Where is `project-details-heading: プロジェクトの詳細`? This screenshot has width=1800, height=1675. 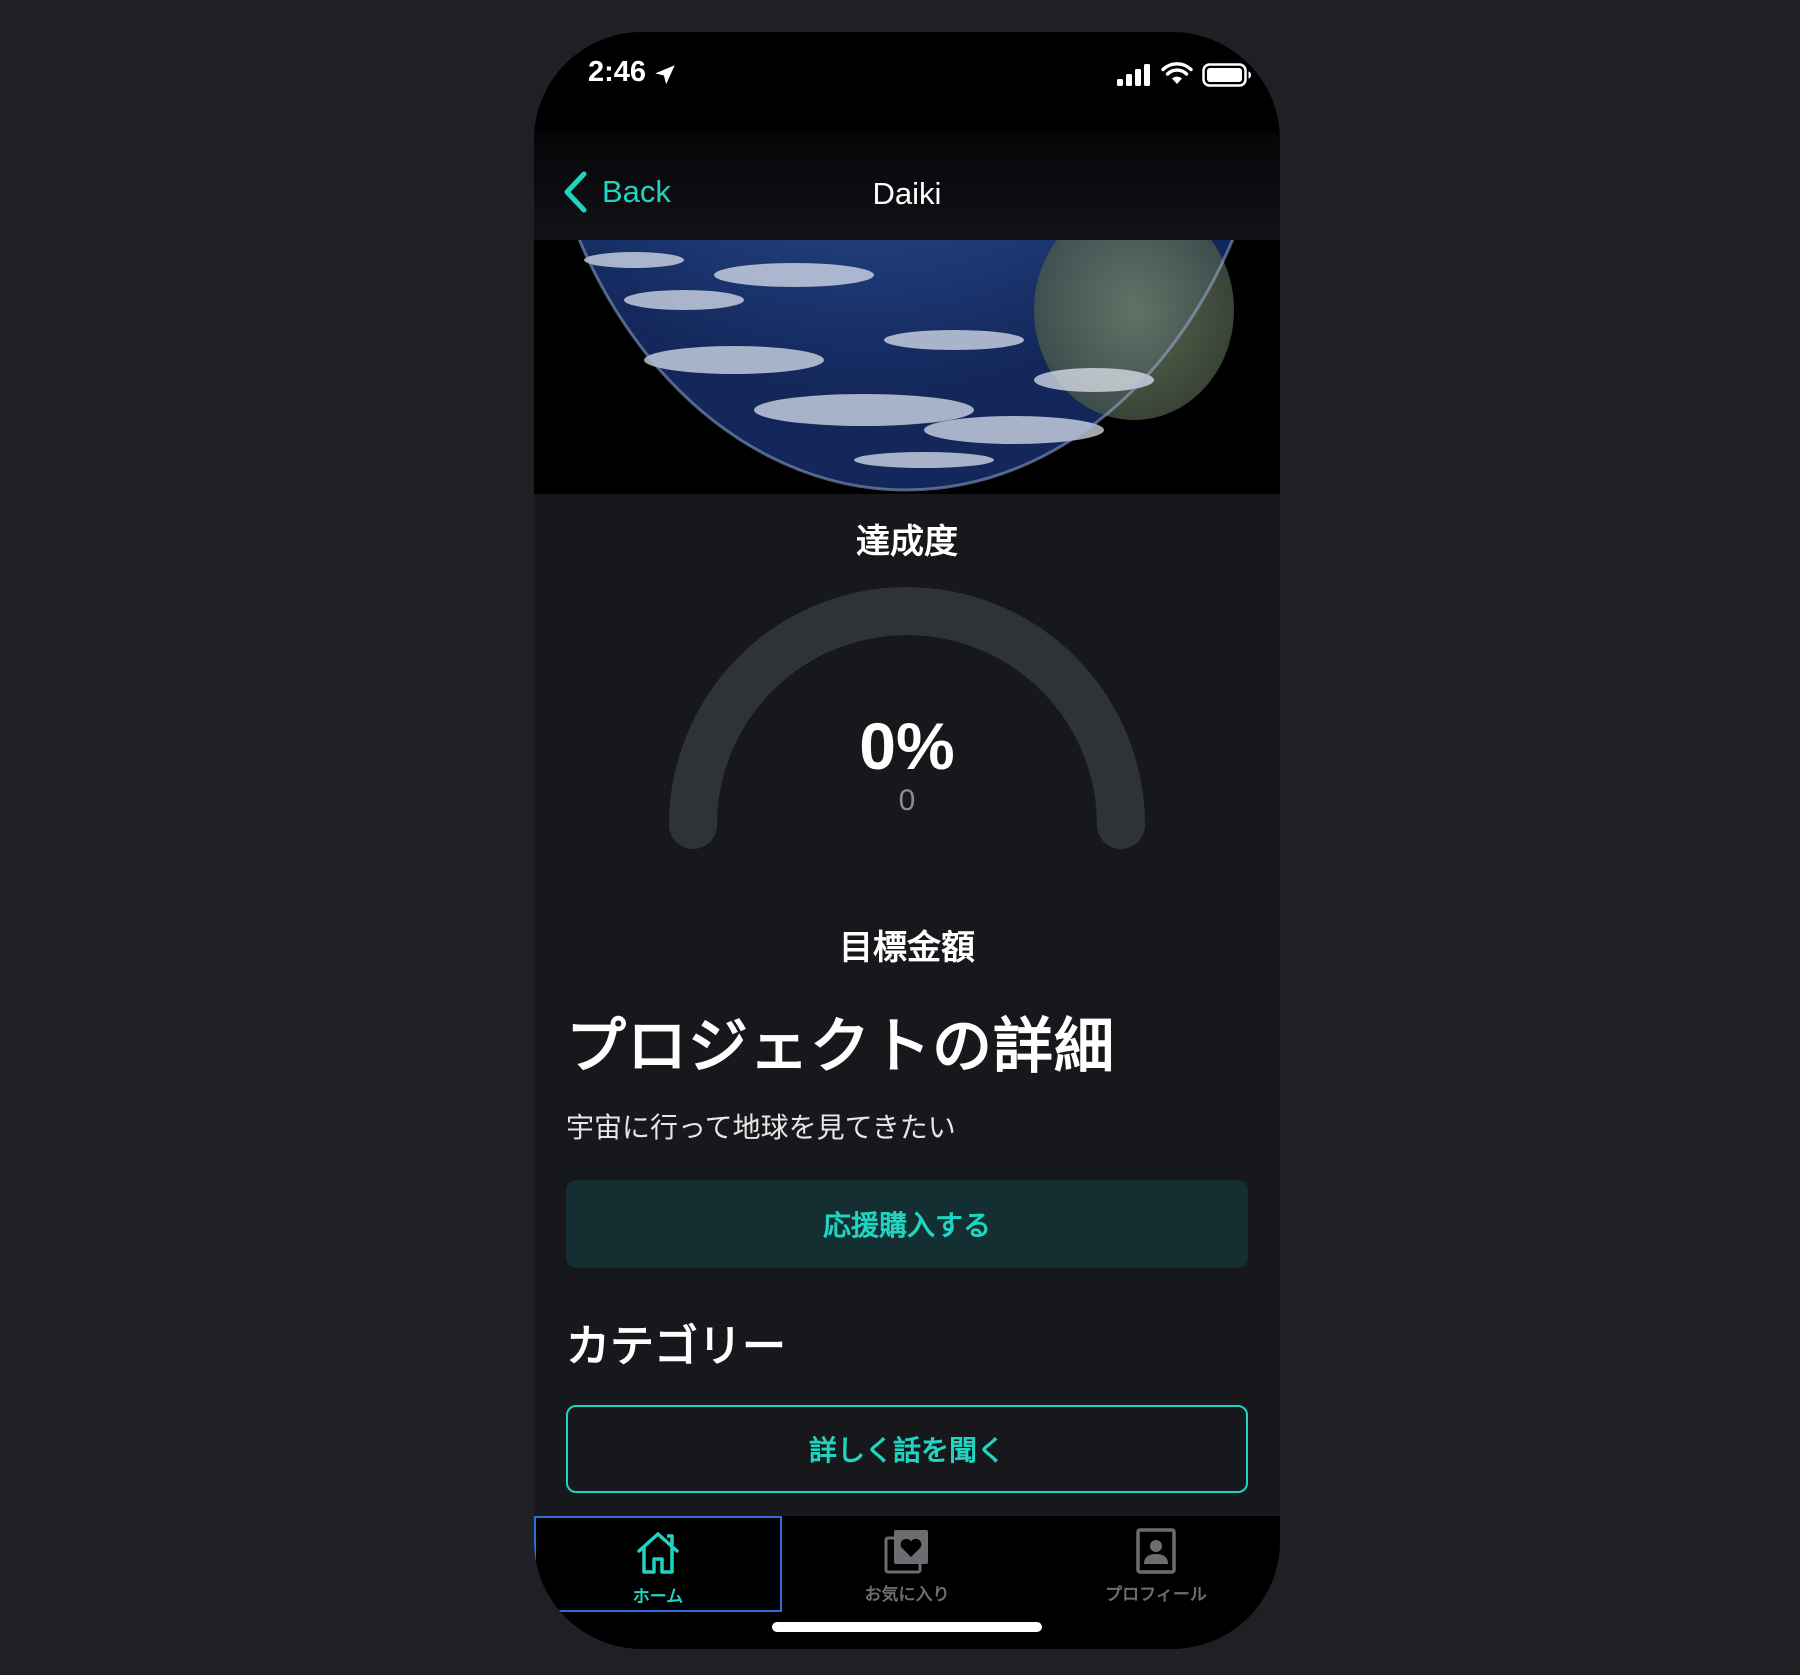 project-details-heading: プロジェクトの詳細 is located at coordinates (840, 1047).